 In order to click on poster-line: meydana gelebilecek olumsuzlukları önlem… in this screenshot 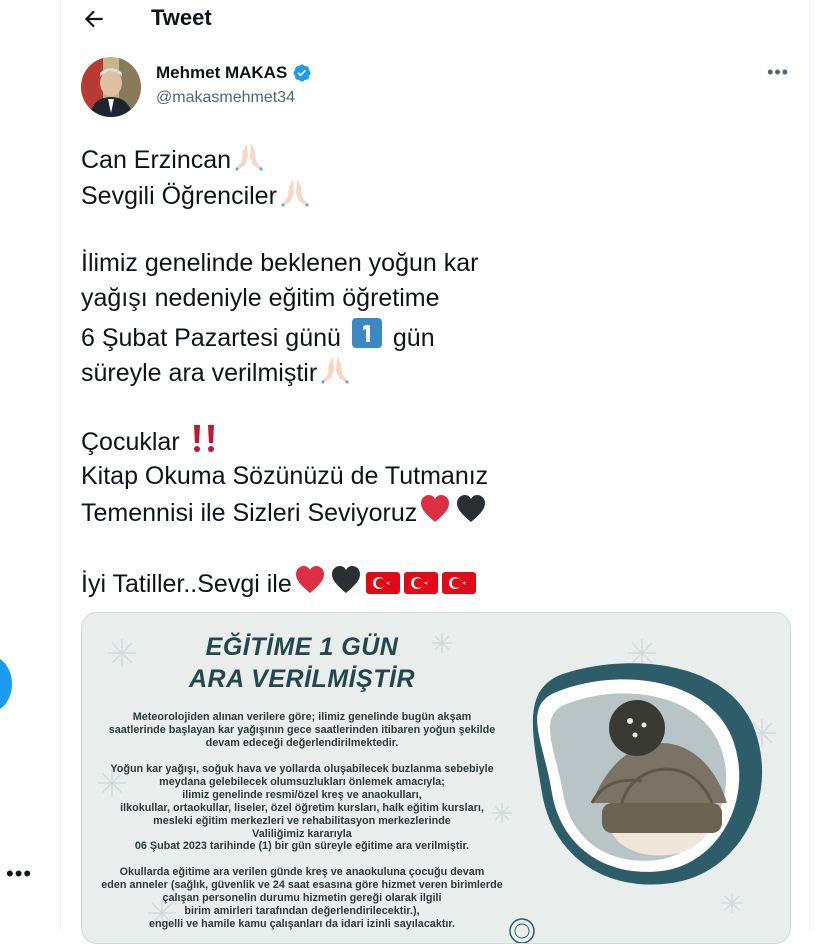, I will do `click(302, 781)`.